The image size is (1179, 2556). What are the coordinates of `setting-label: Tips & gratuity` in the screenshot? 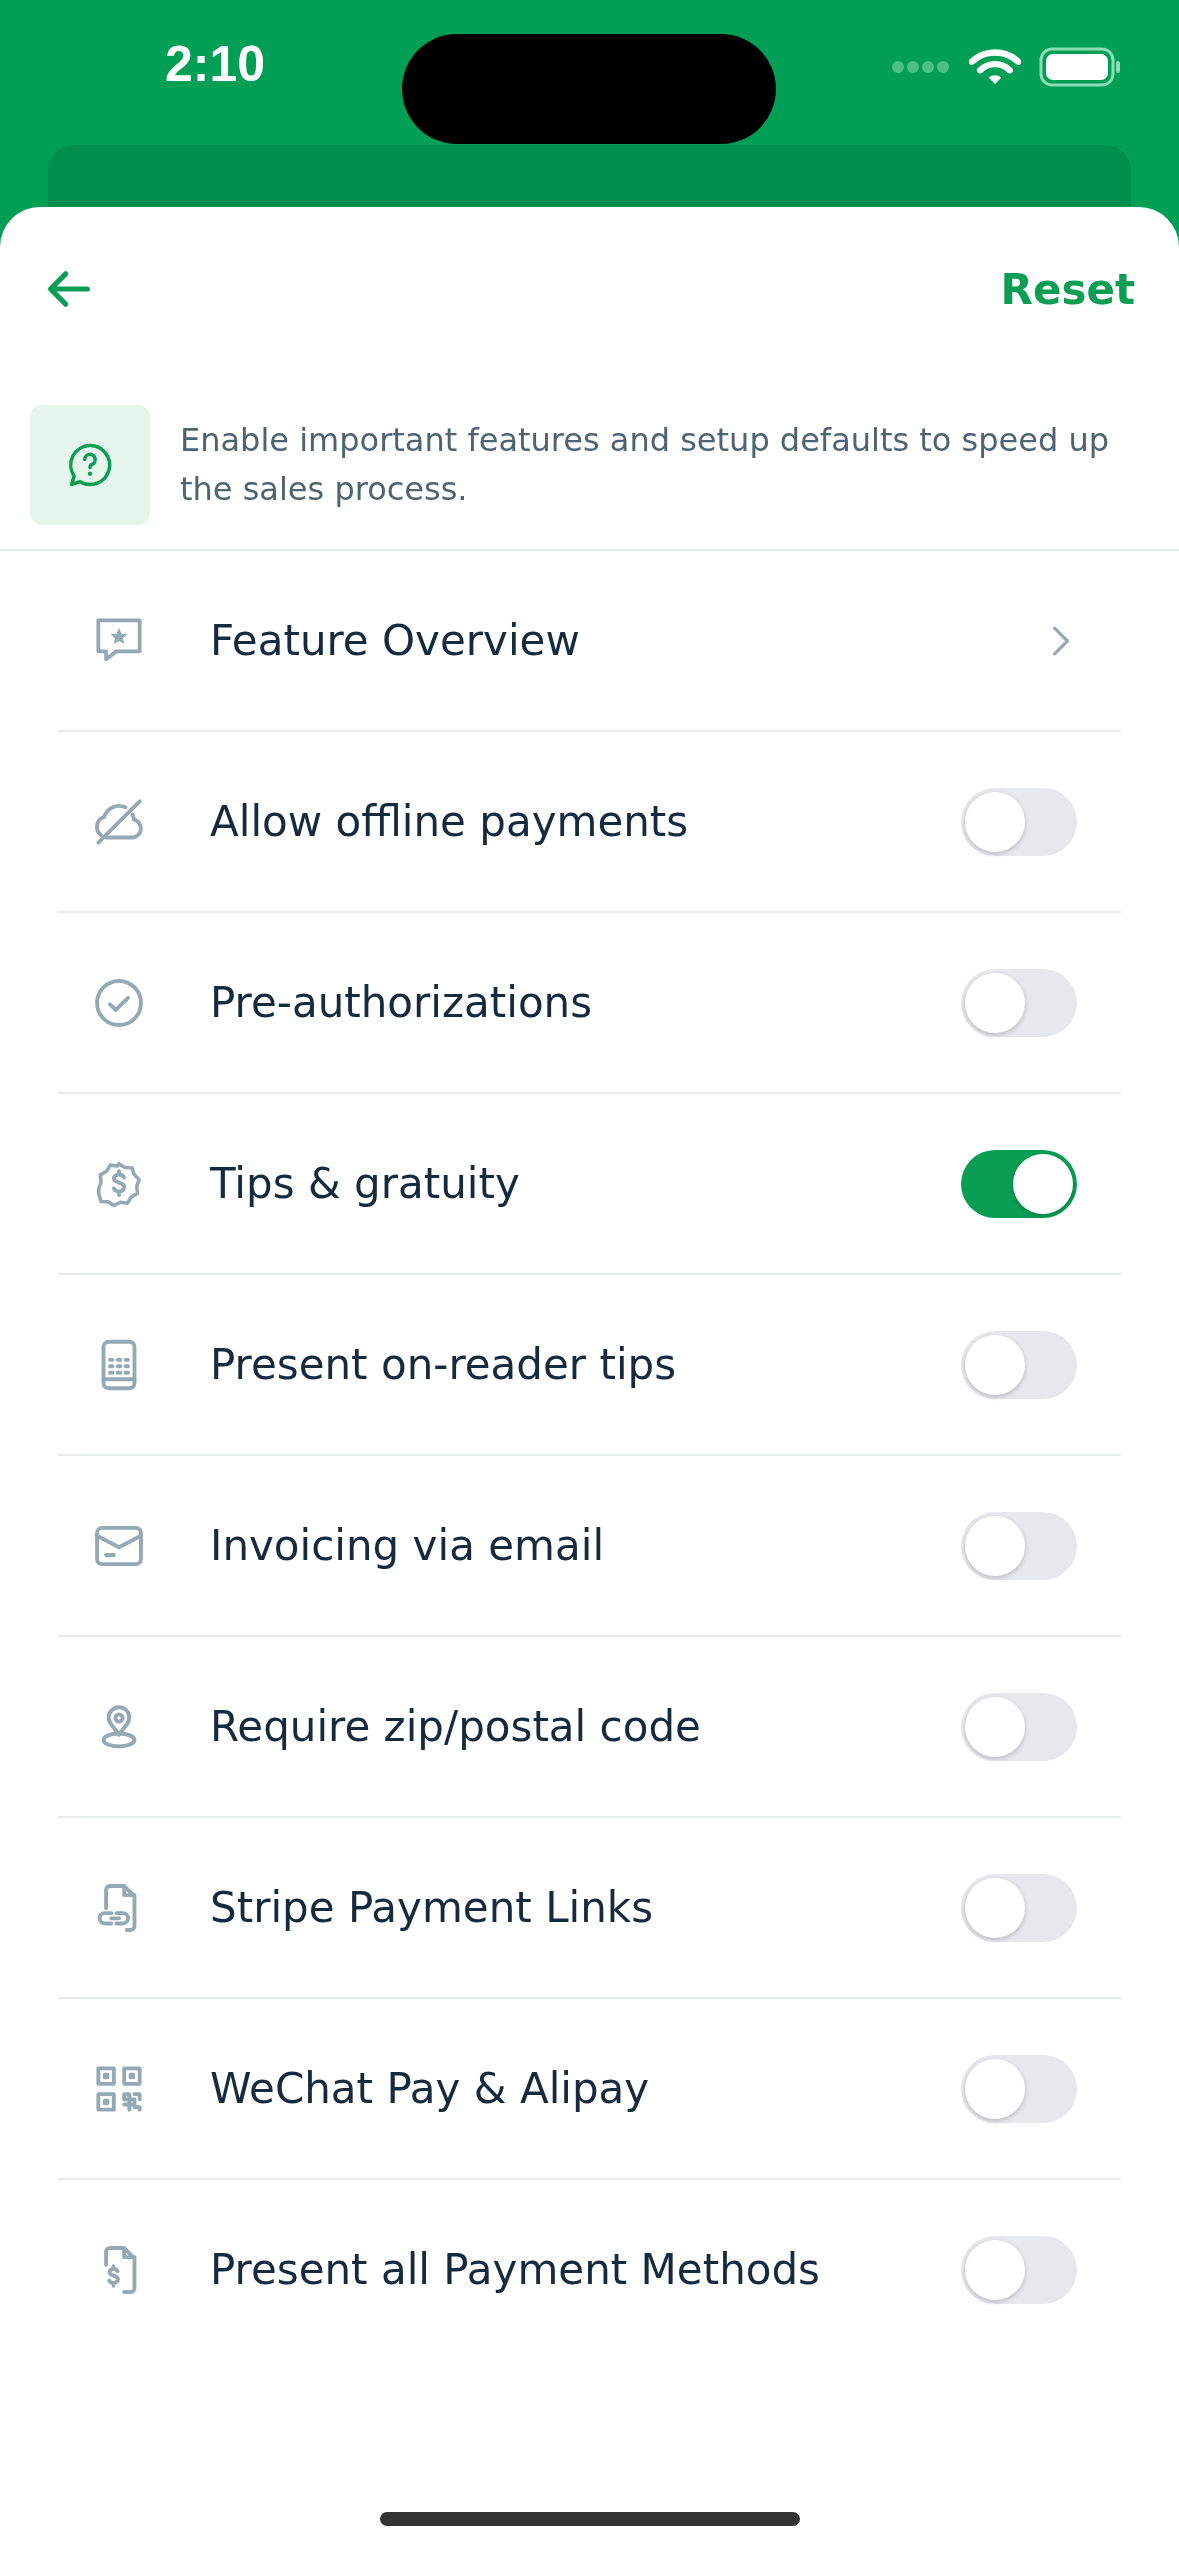 It's located at (365, 1183).